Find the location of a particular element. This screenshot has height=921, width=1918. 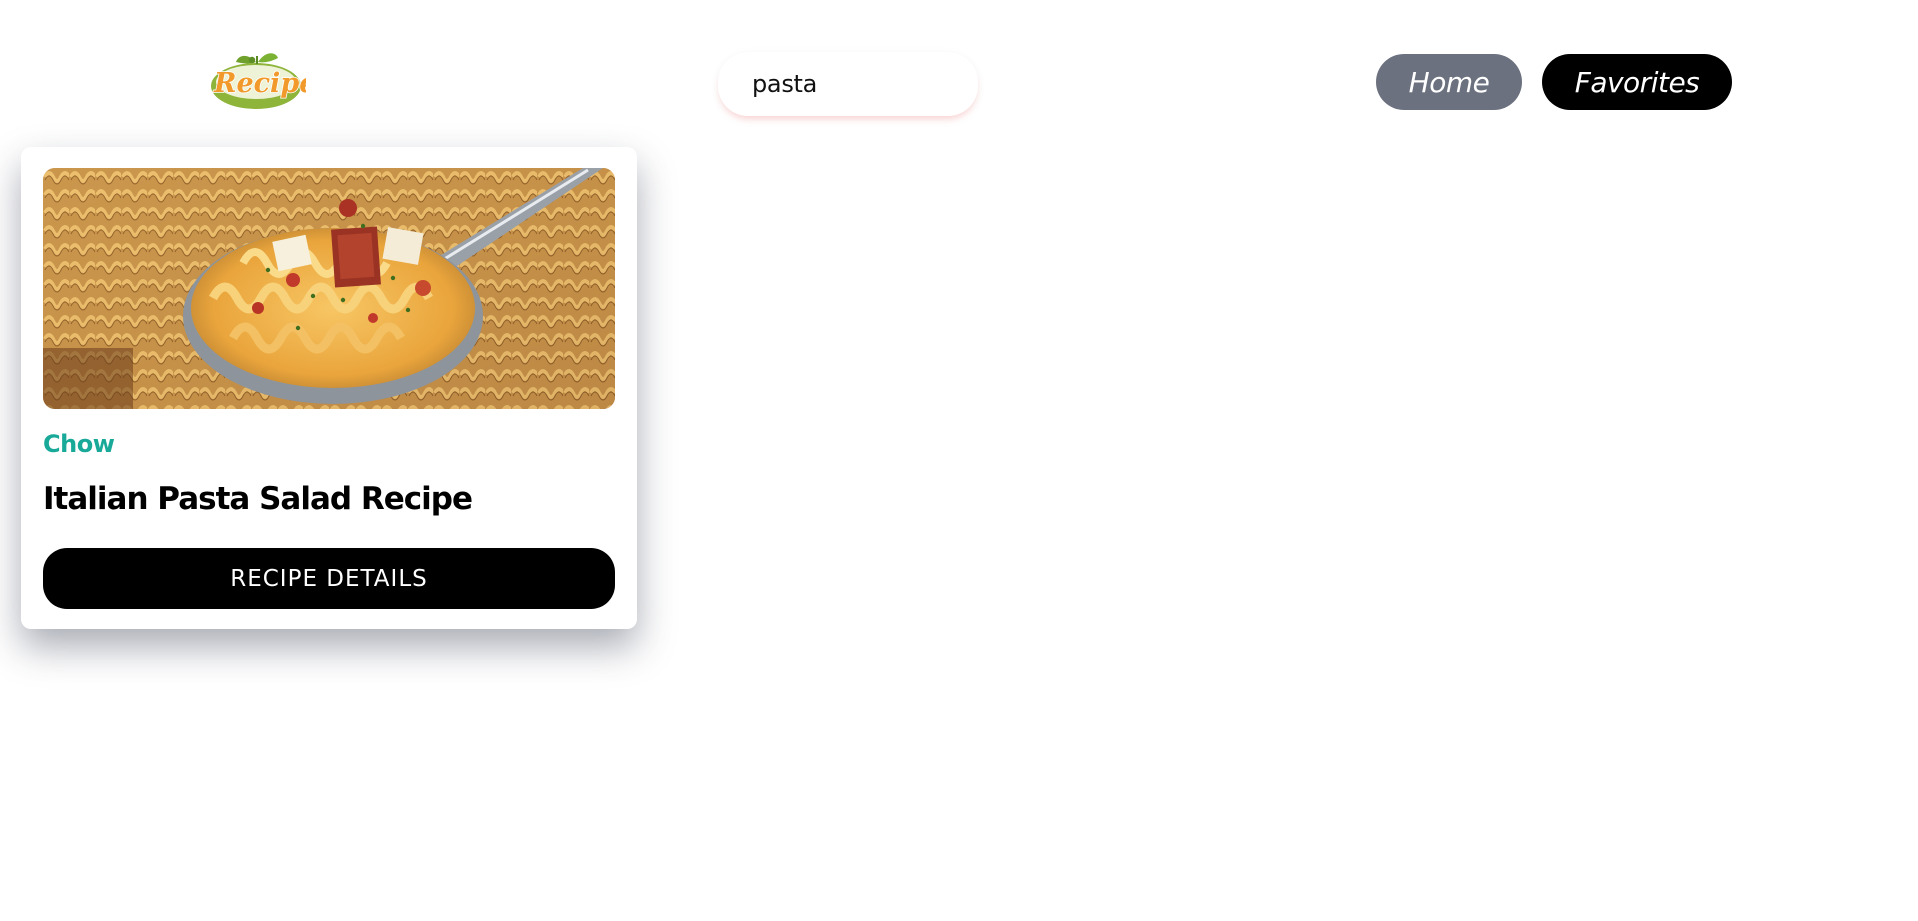

logo-text: Recipe is located at coordinates (259, 83).